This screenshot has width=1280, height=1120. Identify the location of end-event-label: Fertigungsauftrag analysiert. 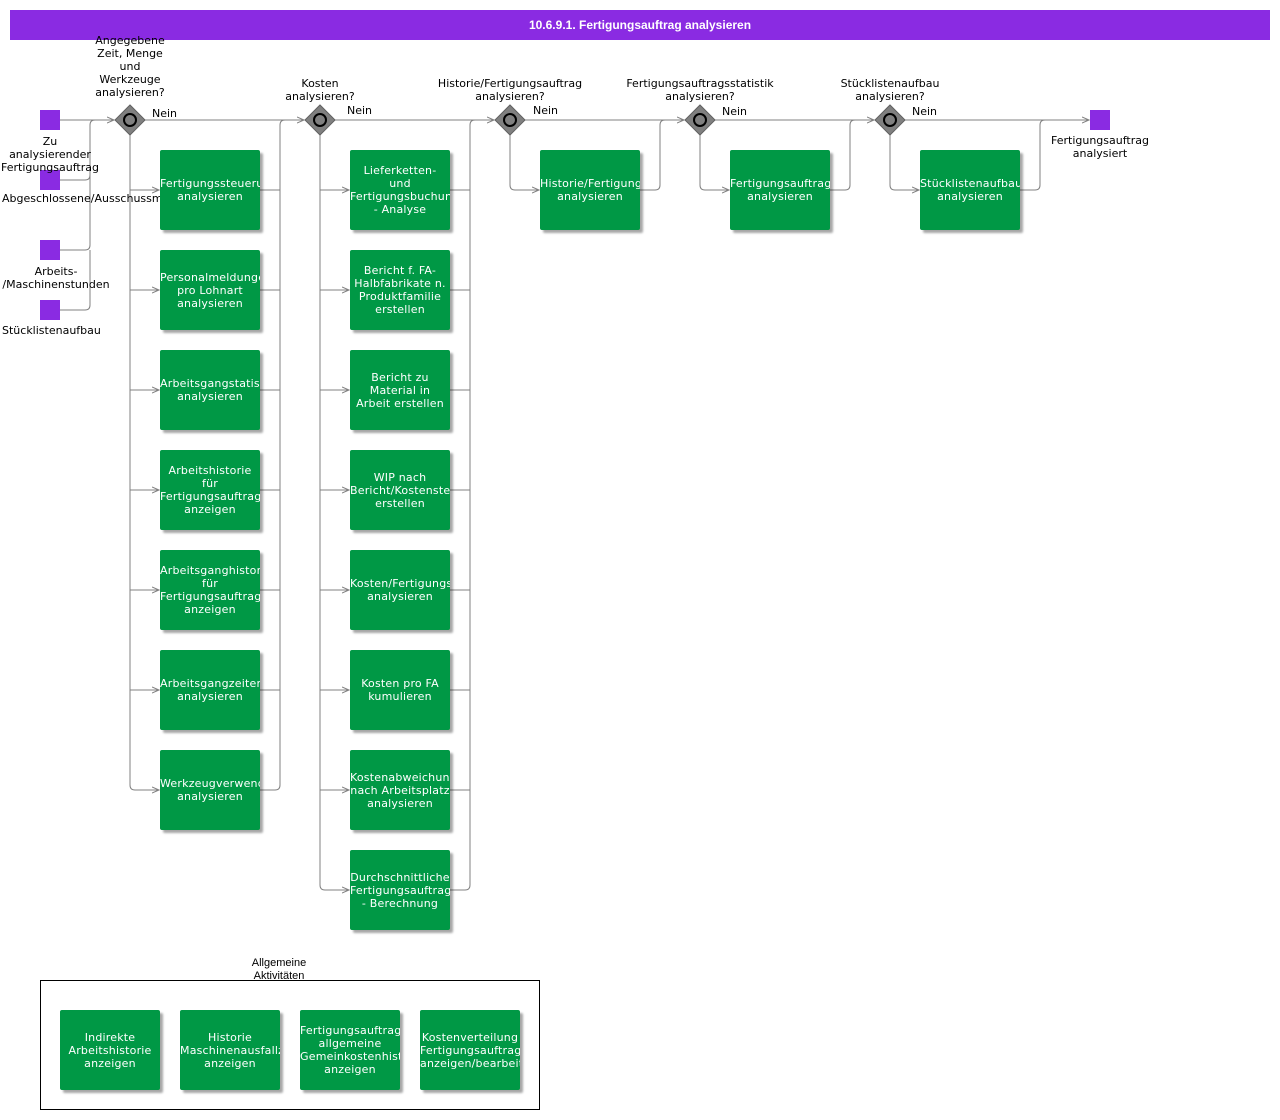
(1100, 147).